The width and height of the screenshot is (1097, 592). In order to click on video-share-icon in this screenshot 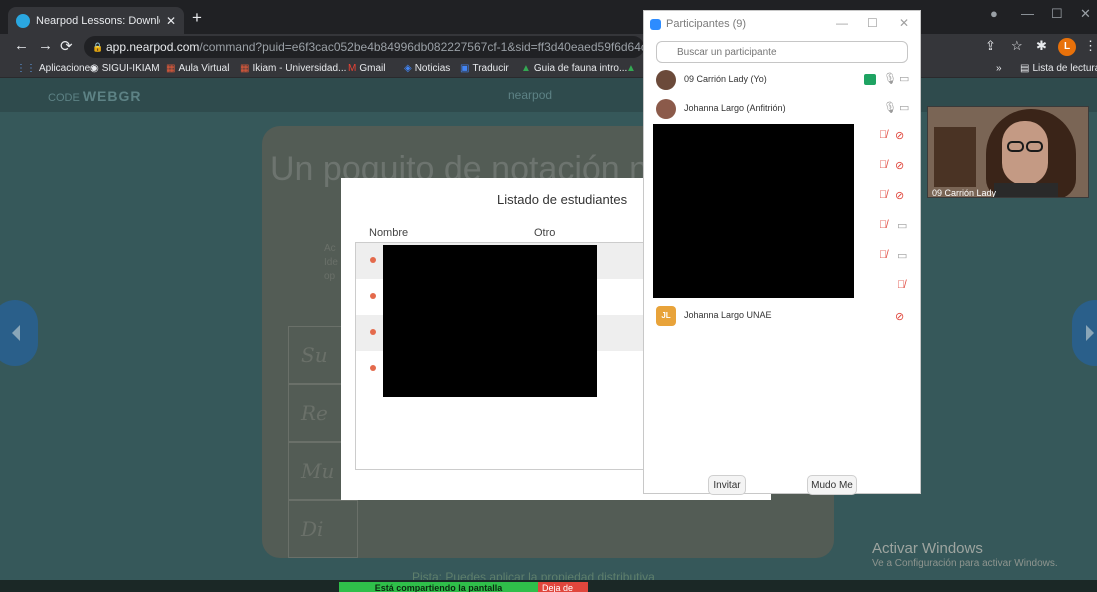, I will do `click(870, 79)`.